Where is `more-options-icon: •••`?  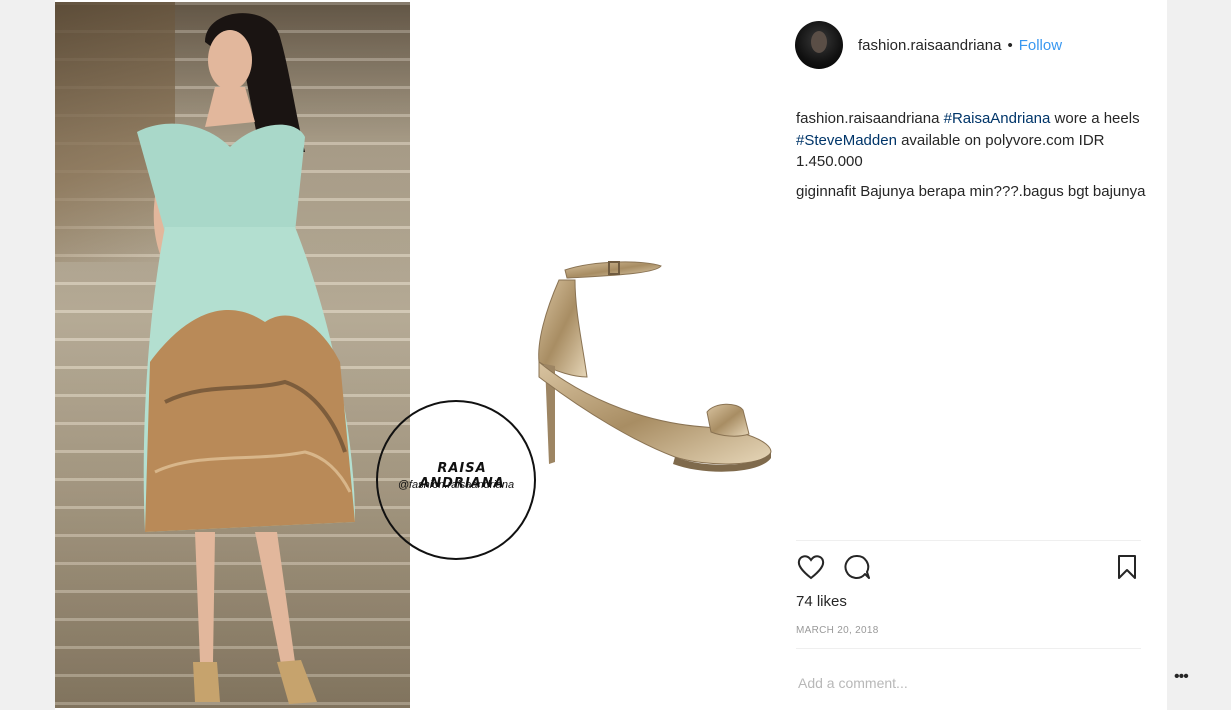
more-options-icon: ••• is located at coordinates (1181, 677).